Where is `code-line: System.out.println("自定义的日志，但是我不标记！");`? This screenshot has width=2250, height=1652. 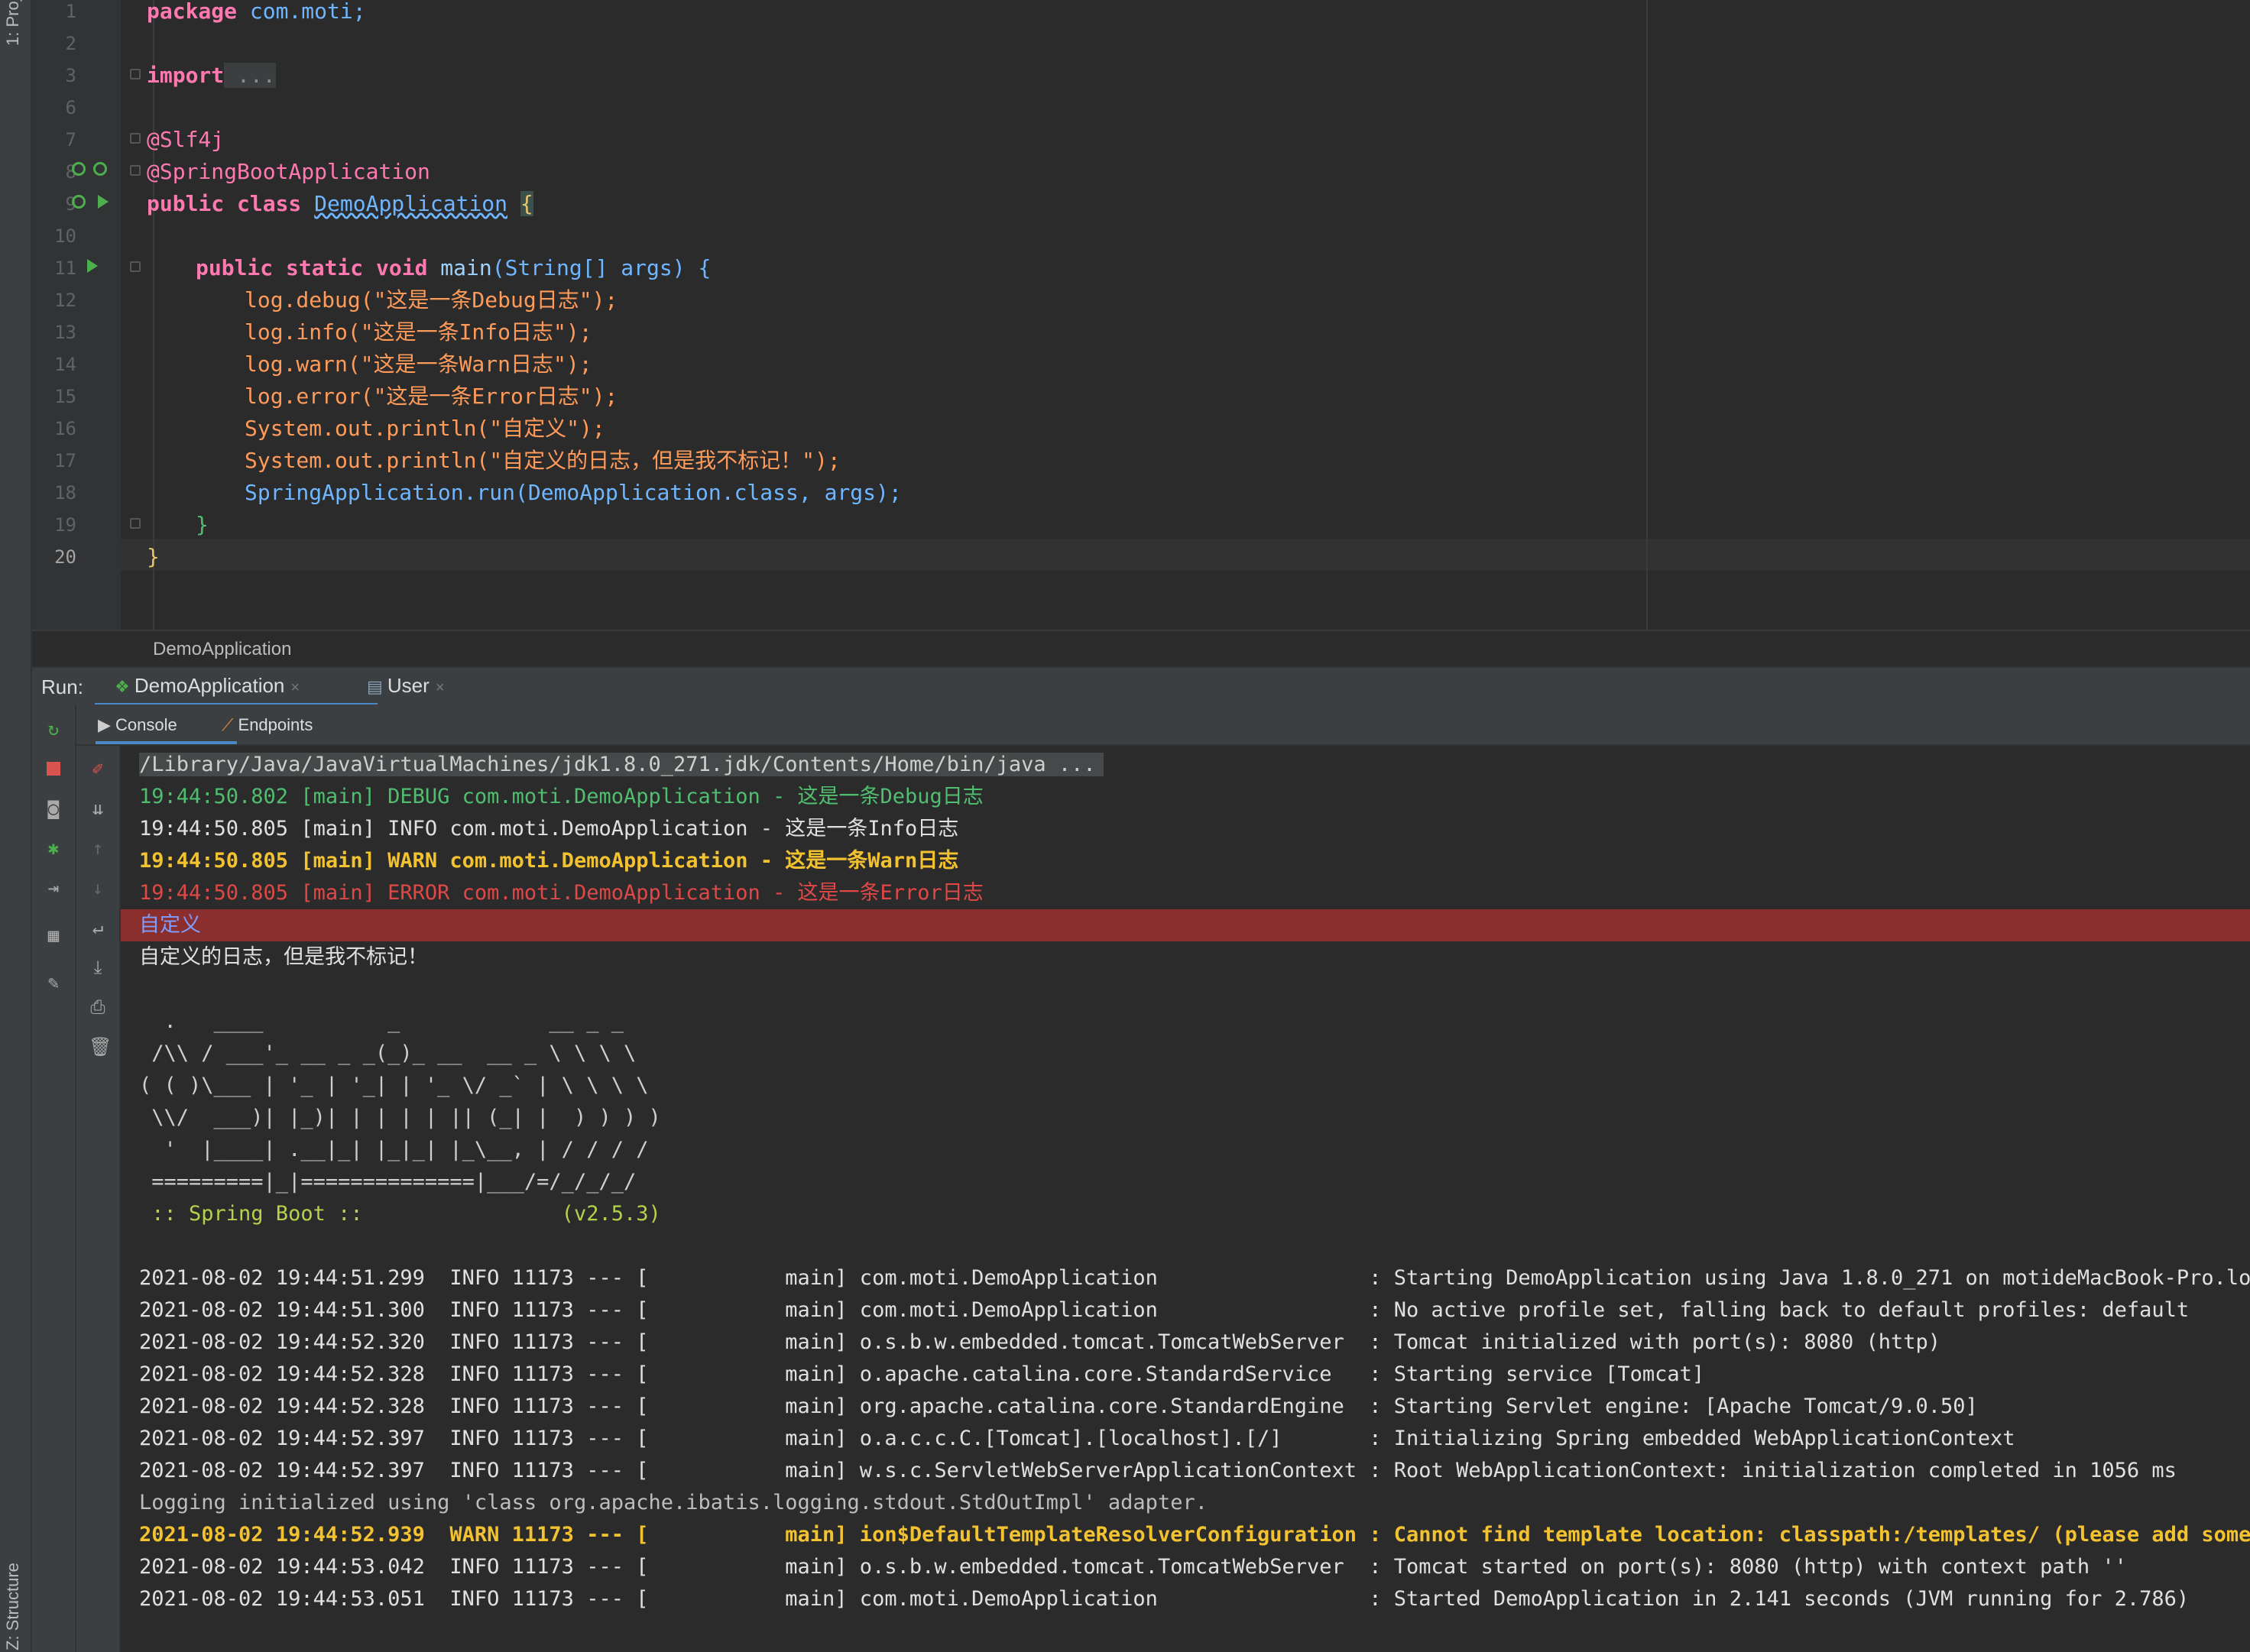 code-line: System.out.println("自定义的日志，但是我不标记！"); is located at coordinates (543, 460).